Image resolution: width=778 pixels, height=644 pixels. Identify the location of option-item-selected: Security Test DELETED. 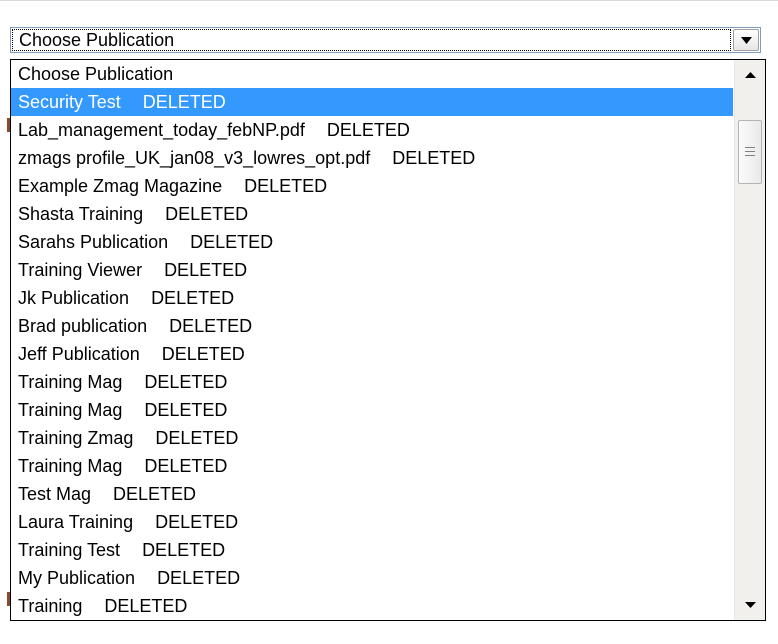
(372, 102).